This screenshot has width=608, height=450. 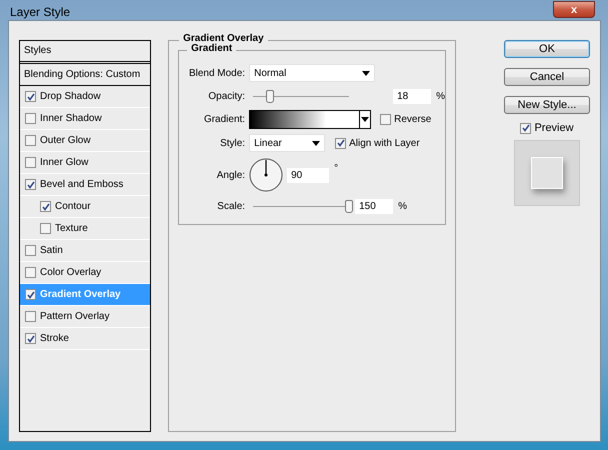 I want to click on dialog-button: Cancel, so click(x=547, y=77).